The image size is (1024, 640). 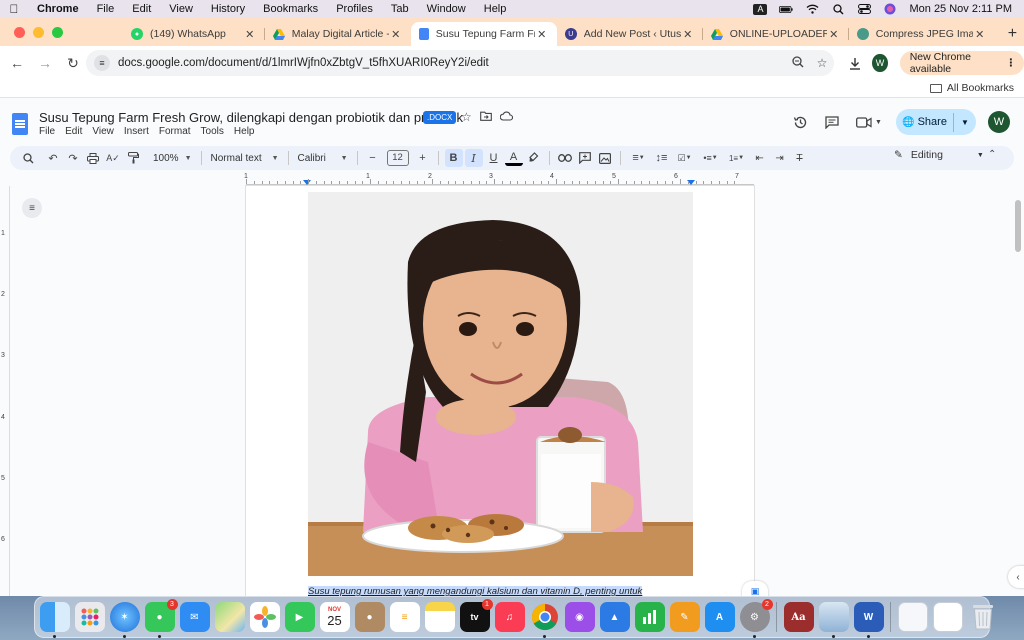 What do you see at coordinates (338, 34) in the screenshot?
I see `tab-malay-digital-article: Malay Digital Article - G ✕` at bounding box center [338, 34].